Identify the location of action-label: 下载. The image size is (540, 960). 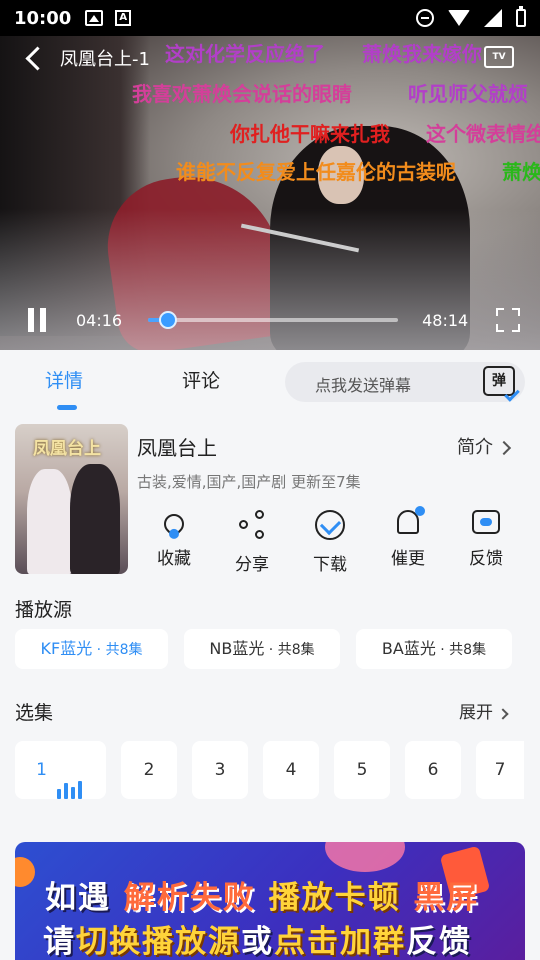
(330, 565).